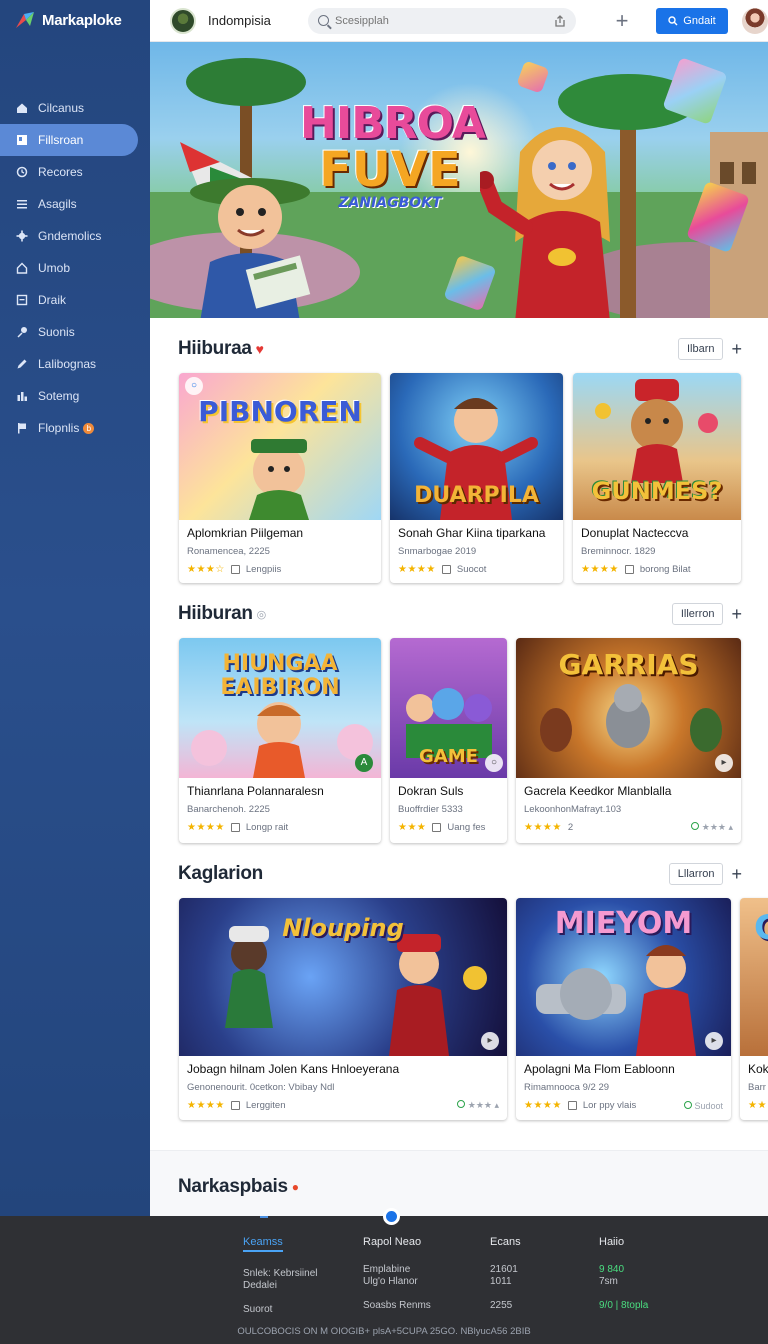  What do you see at coordinates (280, 676) in the screenshot?
I see `card-art-title: HIUNGAA EAIBIRON` at bounding box center [280, 676].